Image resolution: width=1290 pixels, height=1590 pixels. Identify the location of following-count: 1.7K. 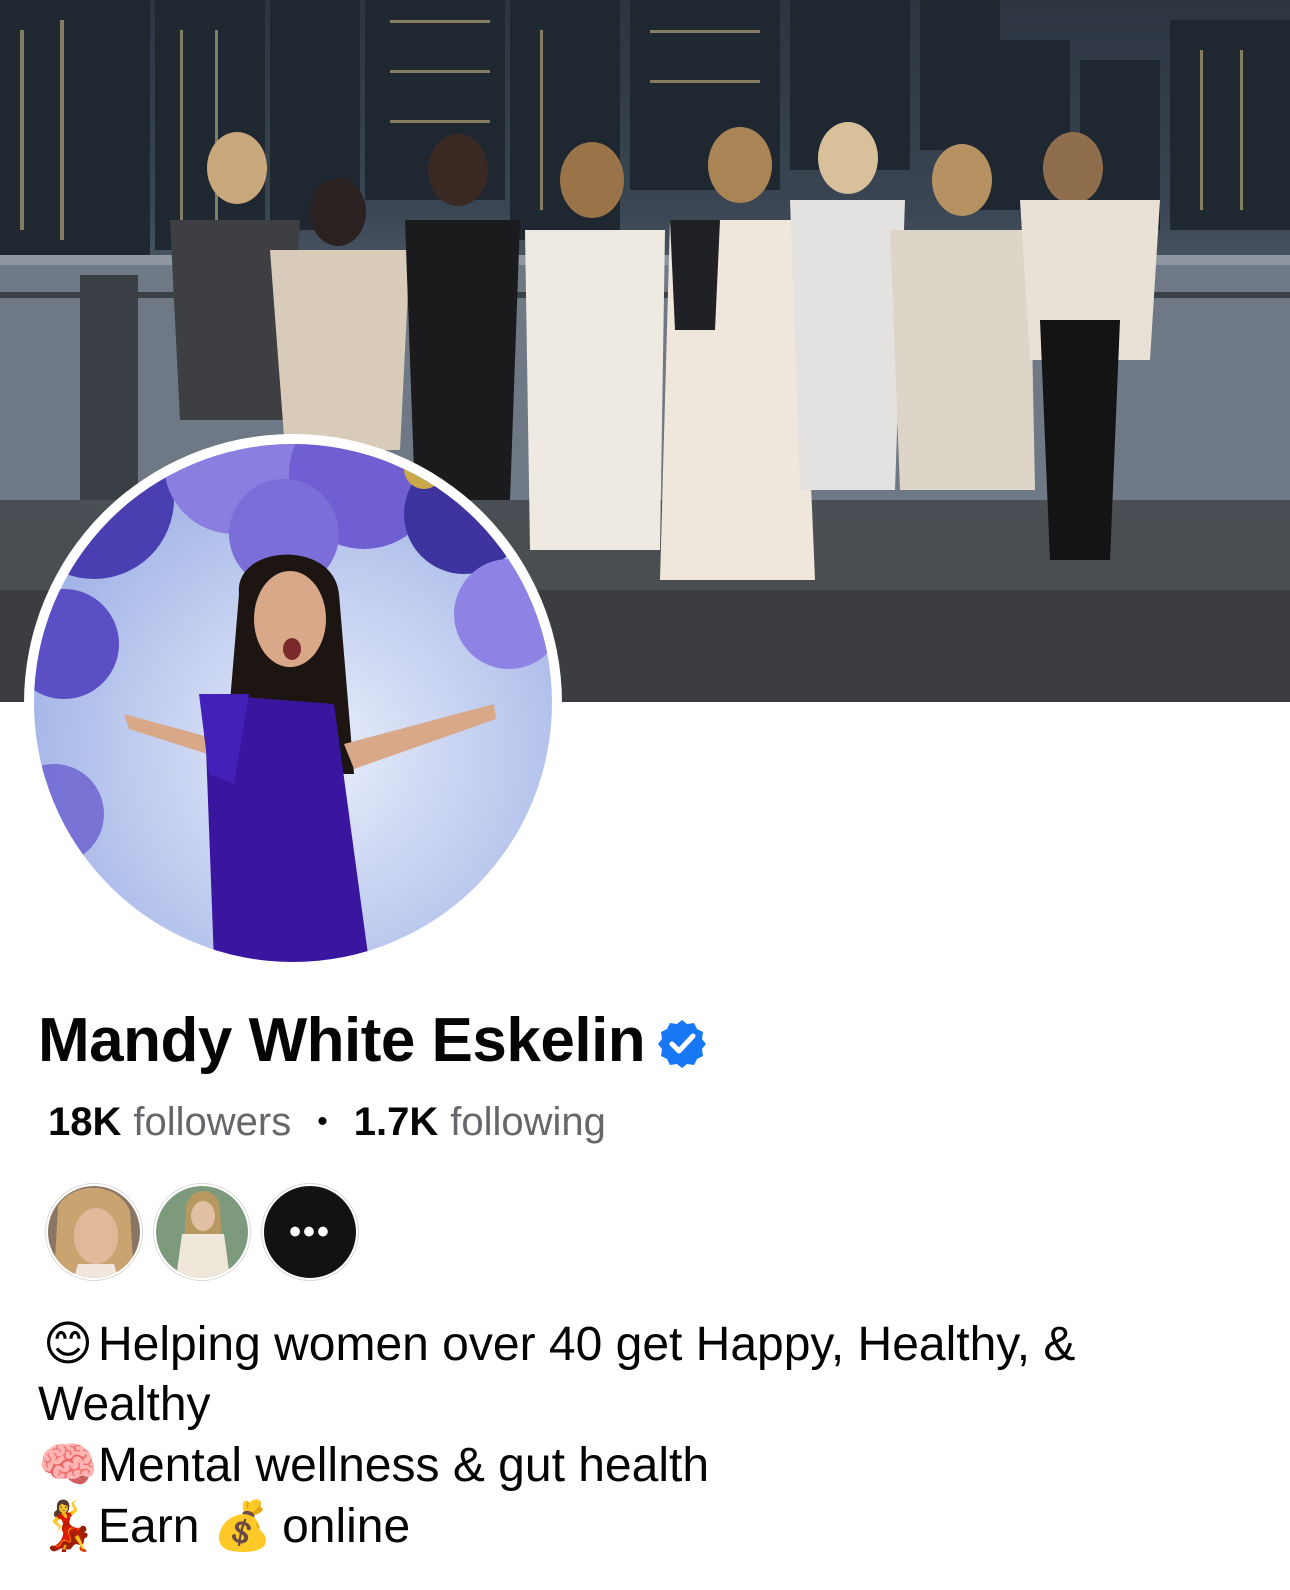
(396, 1122).